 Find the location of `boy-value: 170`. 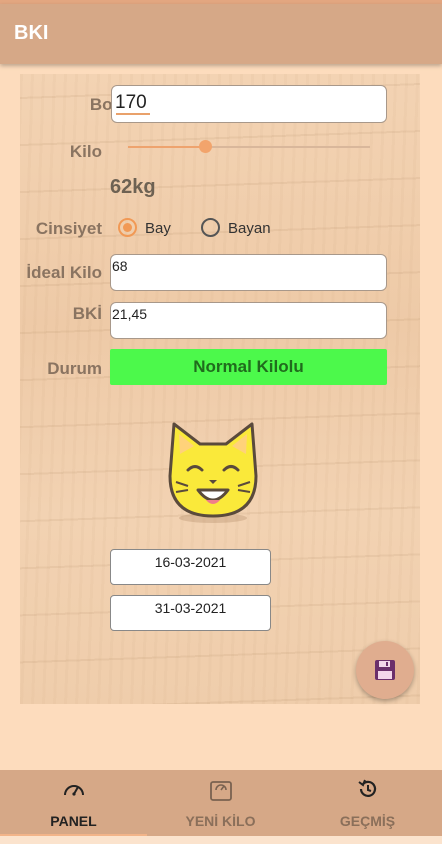

boy-value: 170 is located at coordinates (131, 102).